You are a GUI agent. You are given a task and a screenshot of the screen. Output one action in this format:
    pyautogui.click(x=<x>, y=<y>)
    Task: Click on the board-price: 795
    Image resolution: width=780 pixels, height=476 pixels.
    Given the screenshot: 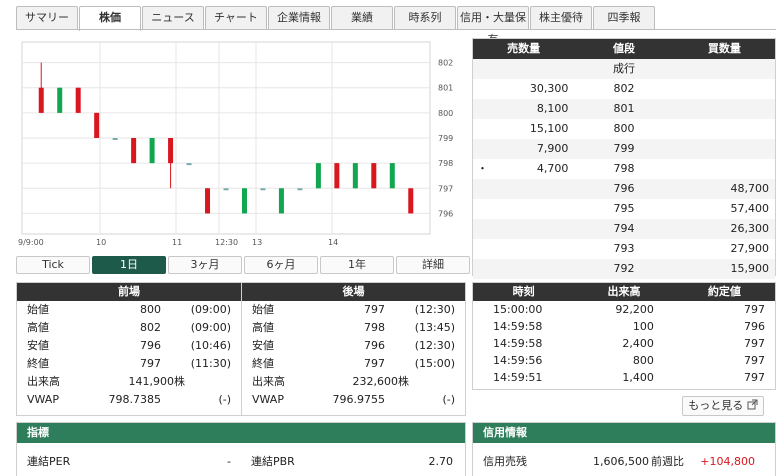 What is the action you would take?
    pyautogui.click(x=623, y=209)
    